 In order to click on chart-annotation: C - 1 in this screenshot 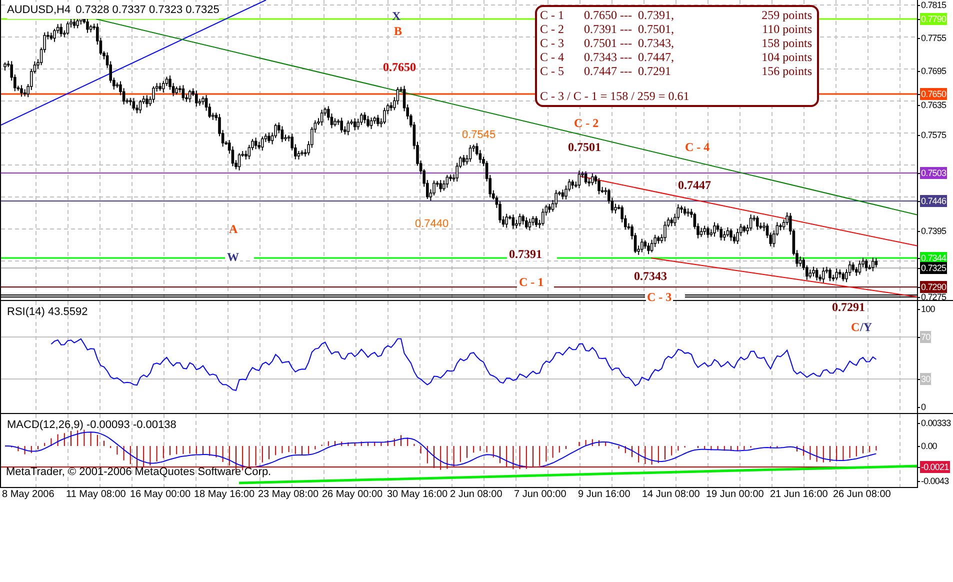, I will do `click(531, 282)`.